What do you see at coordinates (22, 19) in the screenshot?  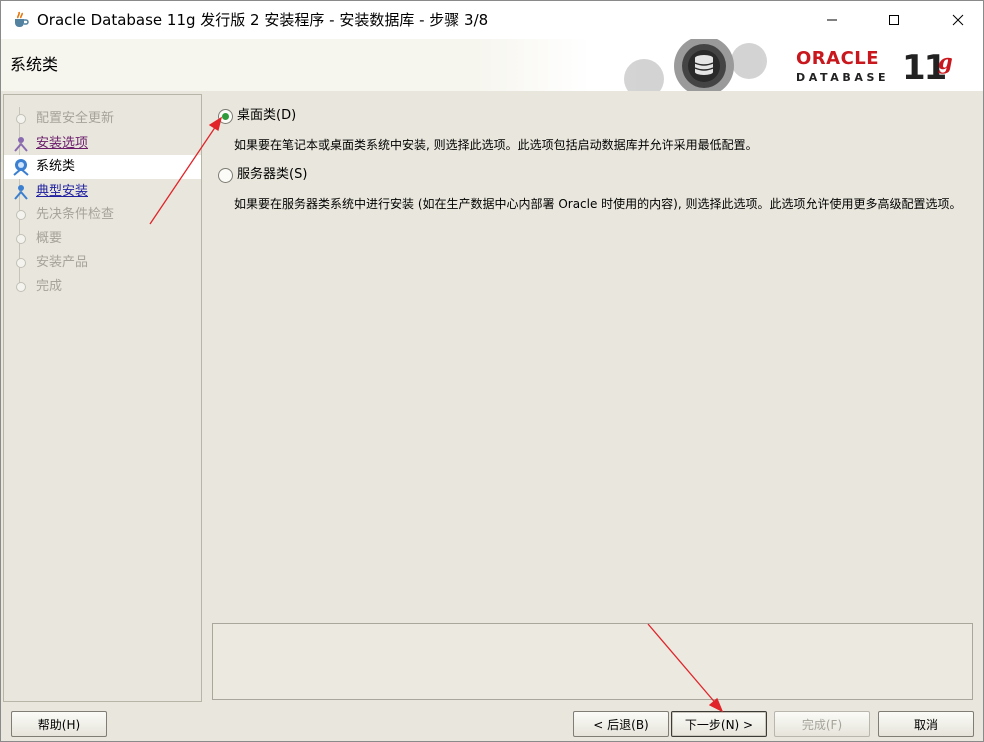 I see `java-cup-icon` at bounding box center [22, 19].